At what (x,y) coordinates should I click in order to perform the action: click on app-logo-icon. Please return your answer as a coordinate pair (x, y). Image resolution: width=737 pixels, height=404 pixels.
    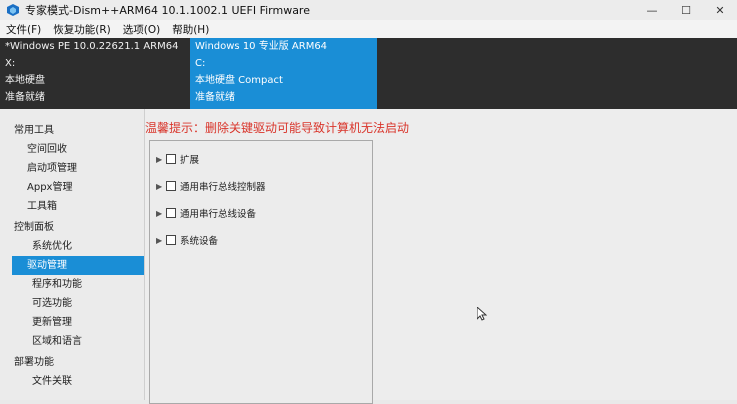
    Looking at the image, I should click on (13, 10).